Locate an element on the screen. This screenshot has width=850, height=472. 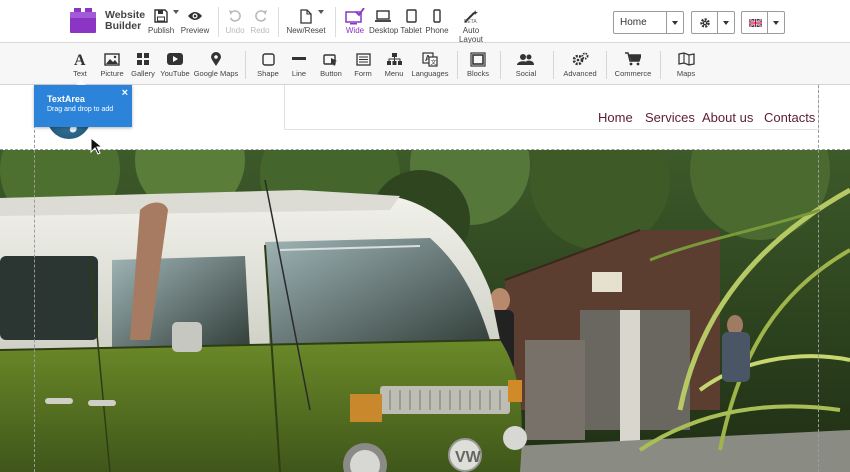
social-label: Social is located at coordinates (526, 73).